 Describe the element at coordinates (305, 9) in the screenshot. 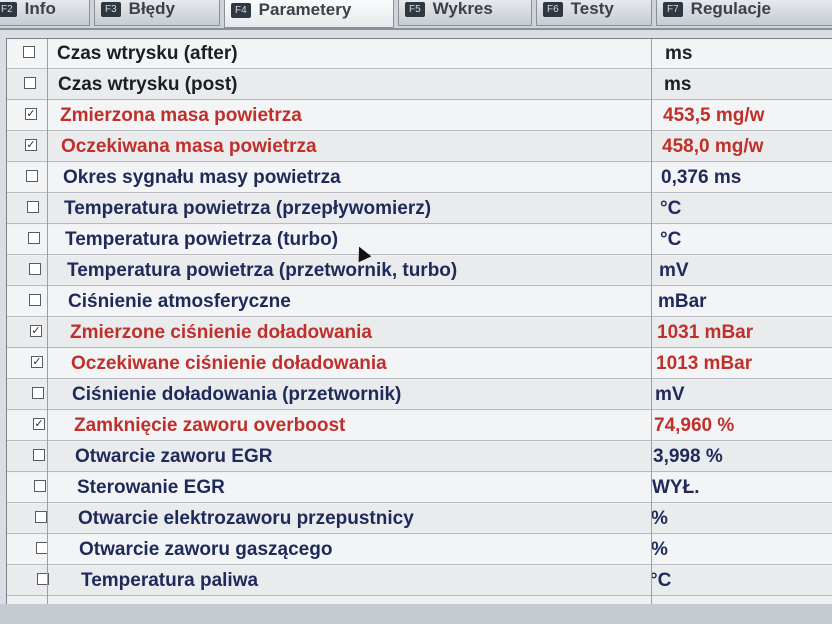

I see `tab-label: Parametery` at that location.